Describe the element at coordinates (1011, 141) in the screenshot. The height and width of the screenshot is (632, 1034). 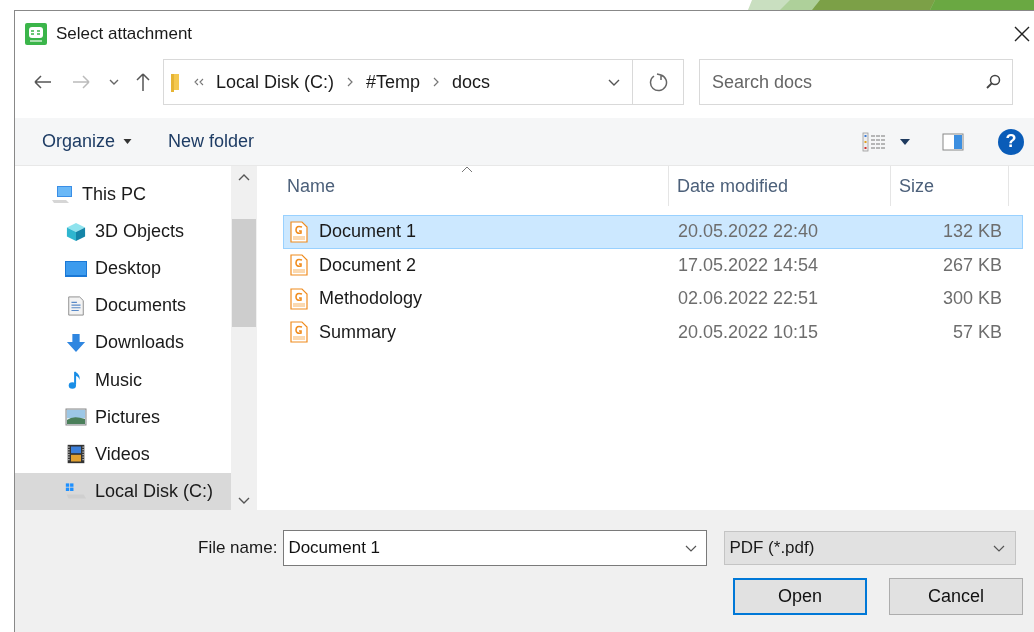
I see `help-button: ?` at that location.